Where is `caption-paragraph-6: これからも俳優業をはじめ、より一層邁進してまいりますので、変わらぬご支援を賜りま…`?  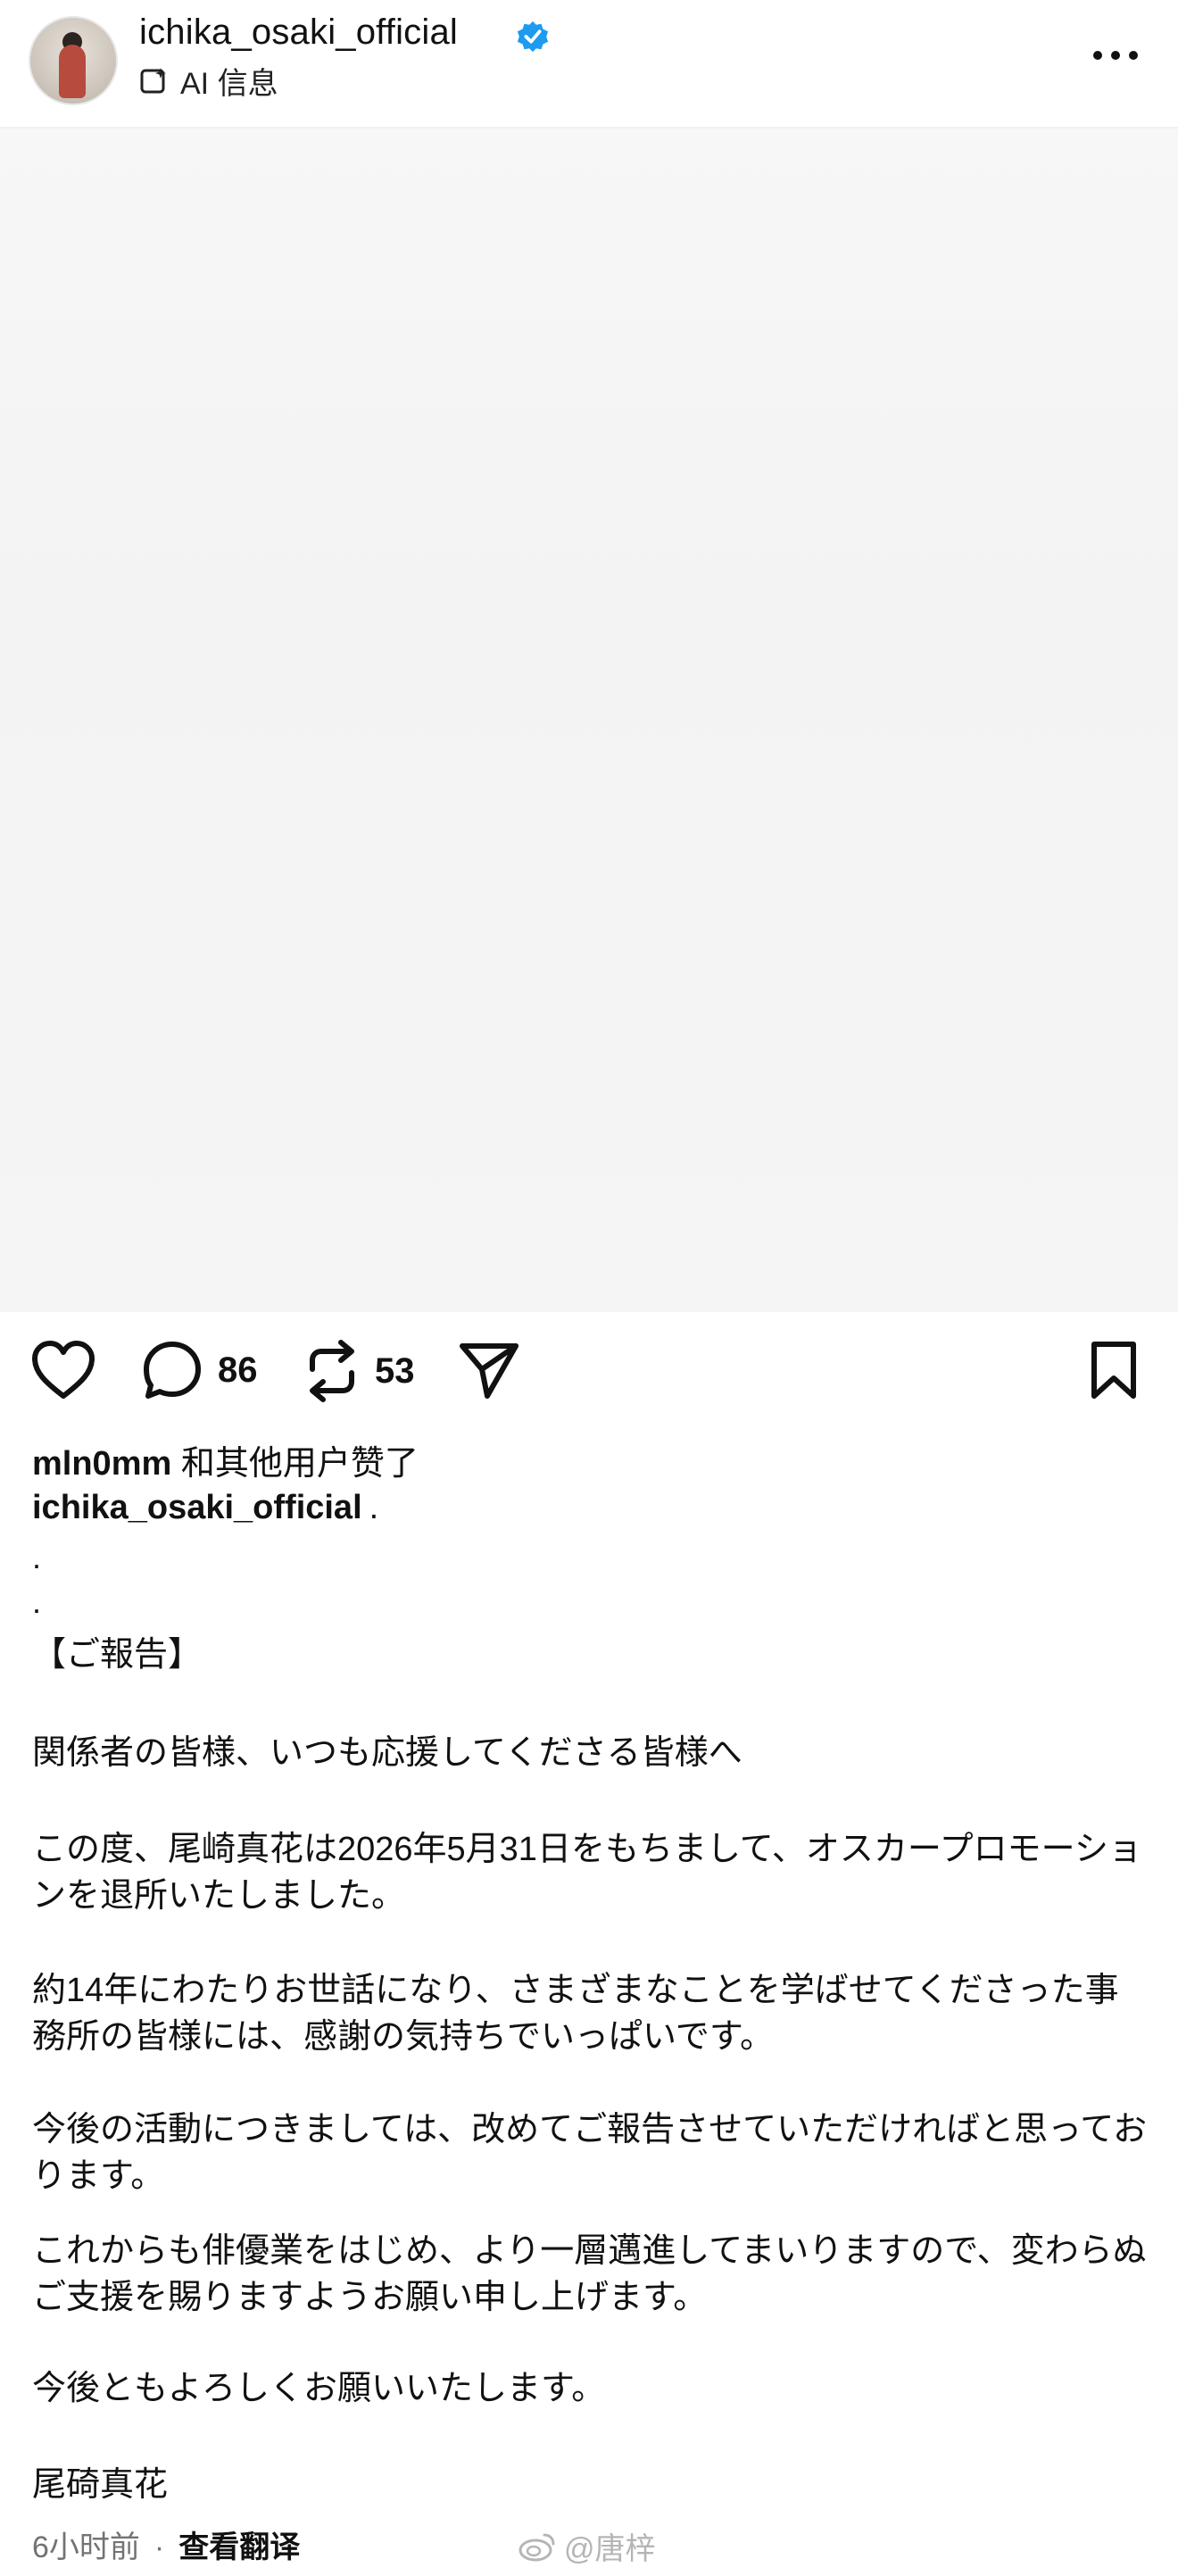
caption-paragraph-6: これからも俳優業をはじめ、より一層邁進してまいりますので、変わらぬご支援を賜りま… is located at coordinates (589, 2274).